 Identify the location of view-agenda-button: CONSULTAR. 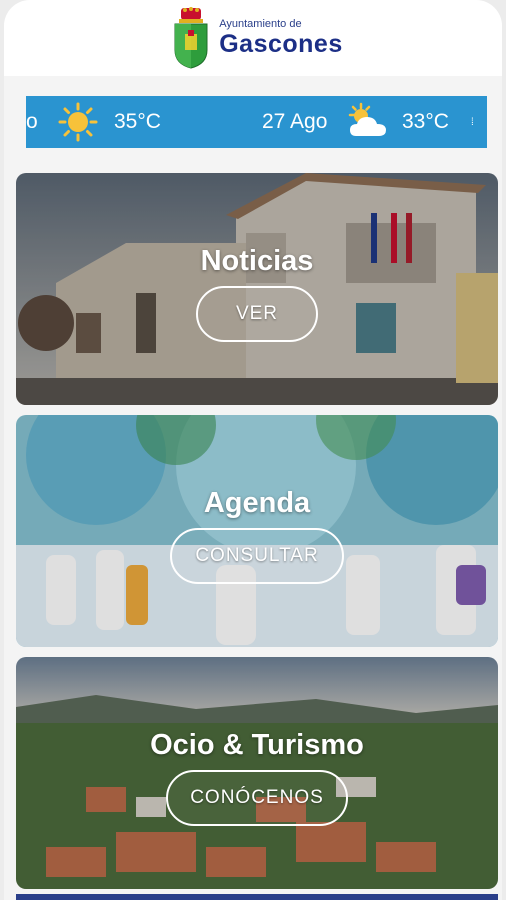
(257, 556).